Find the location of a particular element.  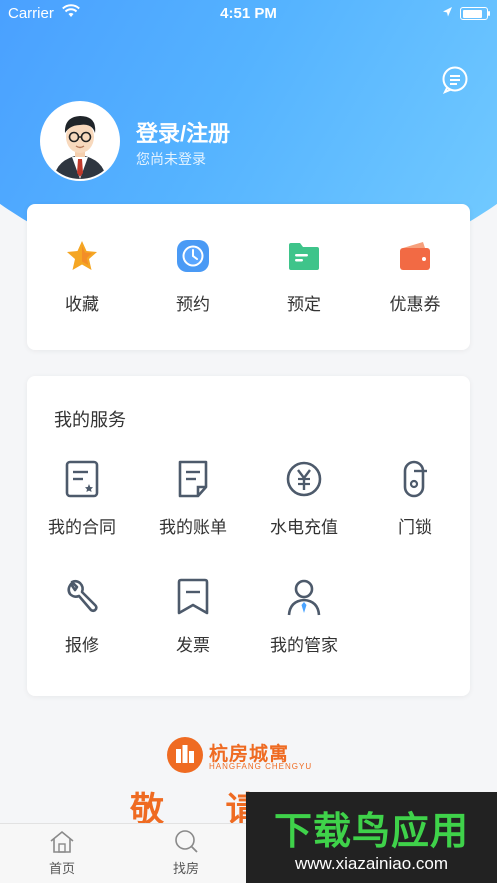

login-status-text: 您尚未登录 is located at coordinates (171, 159).